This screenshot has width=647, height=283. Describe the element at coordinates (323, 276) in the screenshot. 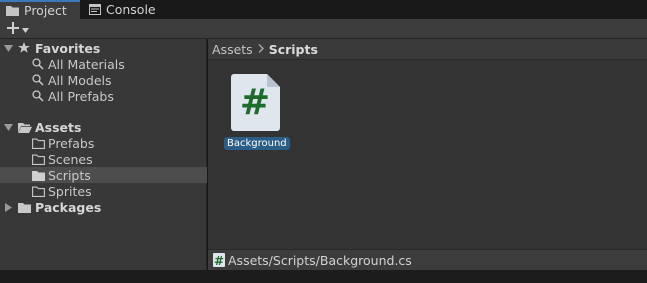

I see `bottom-strip` at that location.